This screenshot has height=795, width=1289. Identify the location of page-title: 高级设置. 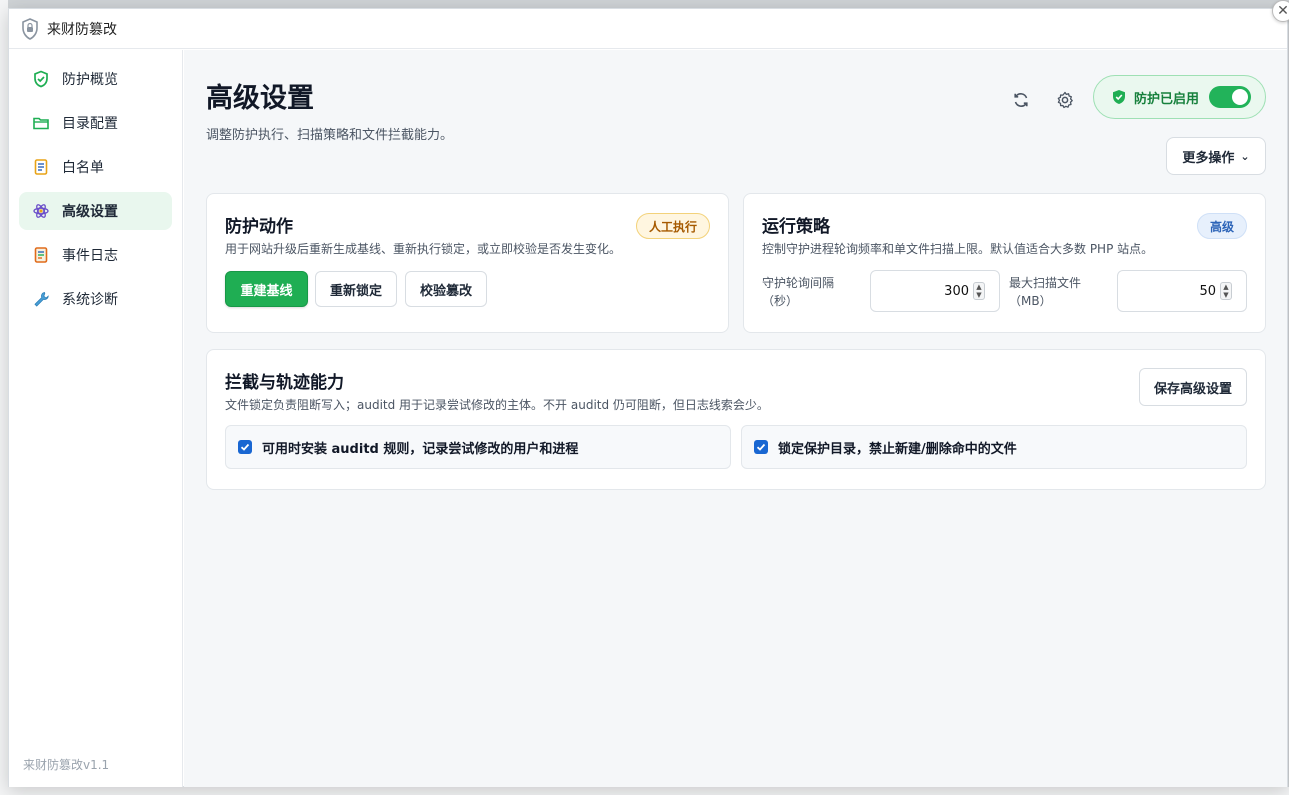
(260, 98).